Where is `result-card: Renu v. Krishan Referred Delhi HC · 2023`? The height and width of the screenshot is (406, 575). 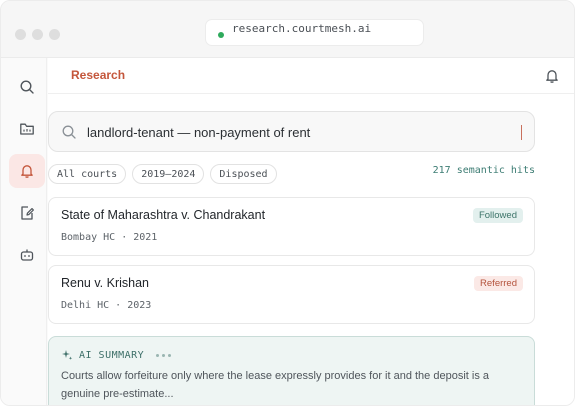 result-card: Renu v. Krishan Referred Delhi HC · 2023 is located at coordinates (291, 294).